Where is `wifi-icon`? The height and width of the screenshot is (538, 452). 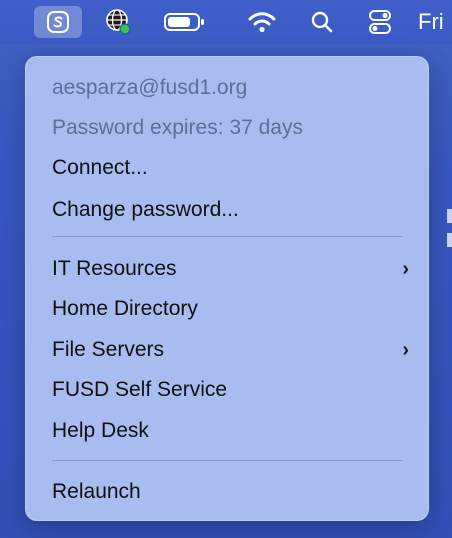 wifi-icon is located at coordinates (262, 22).